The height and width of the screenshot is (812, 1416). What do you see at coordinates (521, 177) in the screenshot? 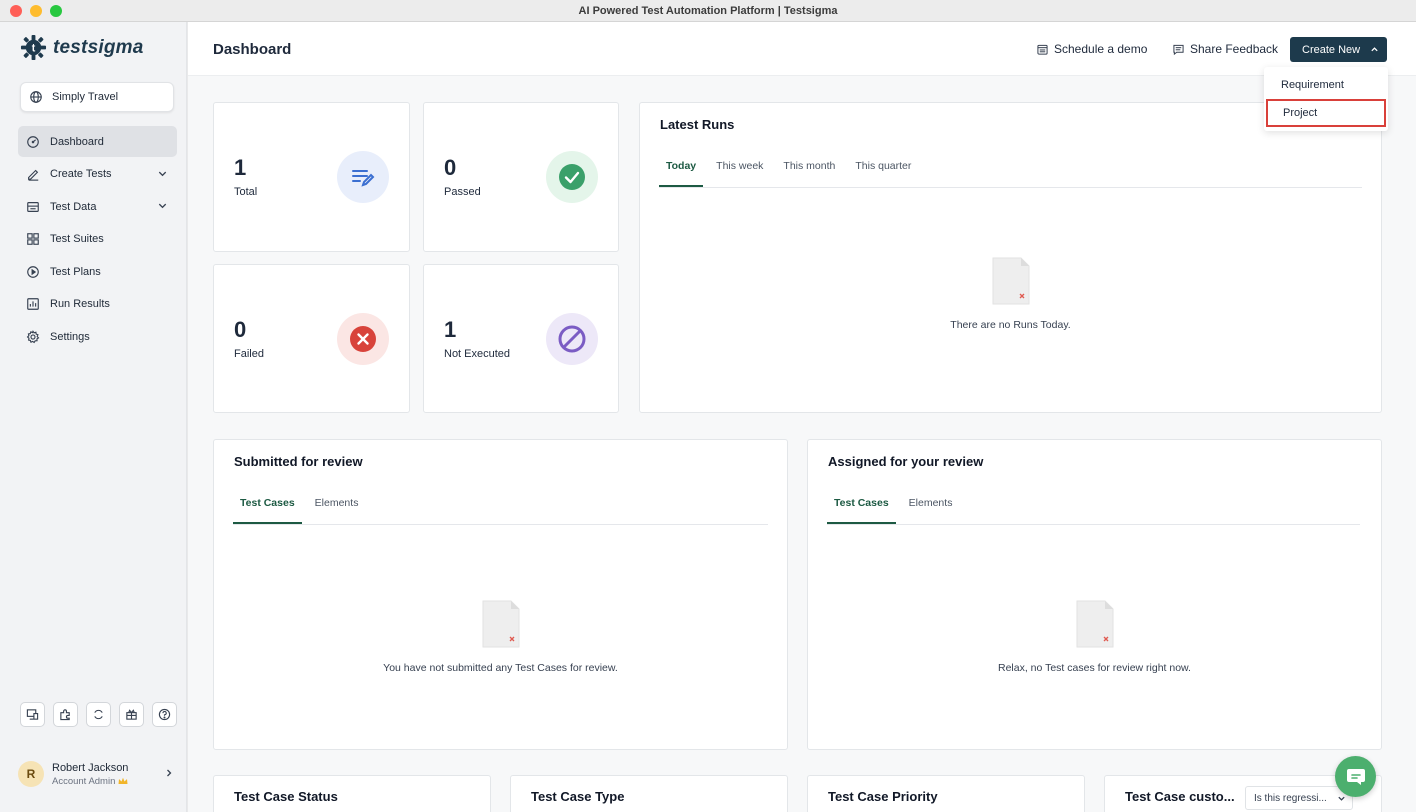
I see `stat-card-passed: 0 Passed` at bounding box center [521, 177].